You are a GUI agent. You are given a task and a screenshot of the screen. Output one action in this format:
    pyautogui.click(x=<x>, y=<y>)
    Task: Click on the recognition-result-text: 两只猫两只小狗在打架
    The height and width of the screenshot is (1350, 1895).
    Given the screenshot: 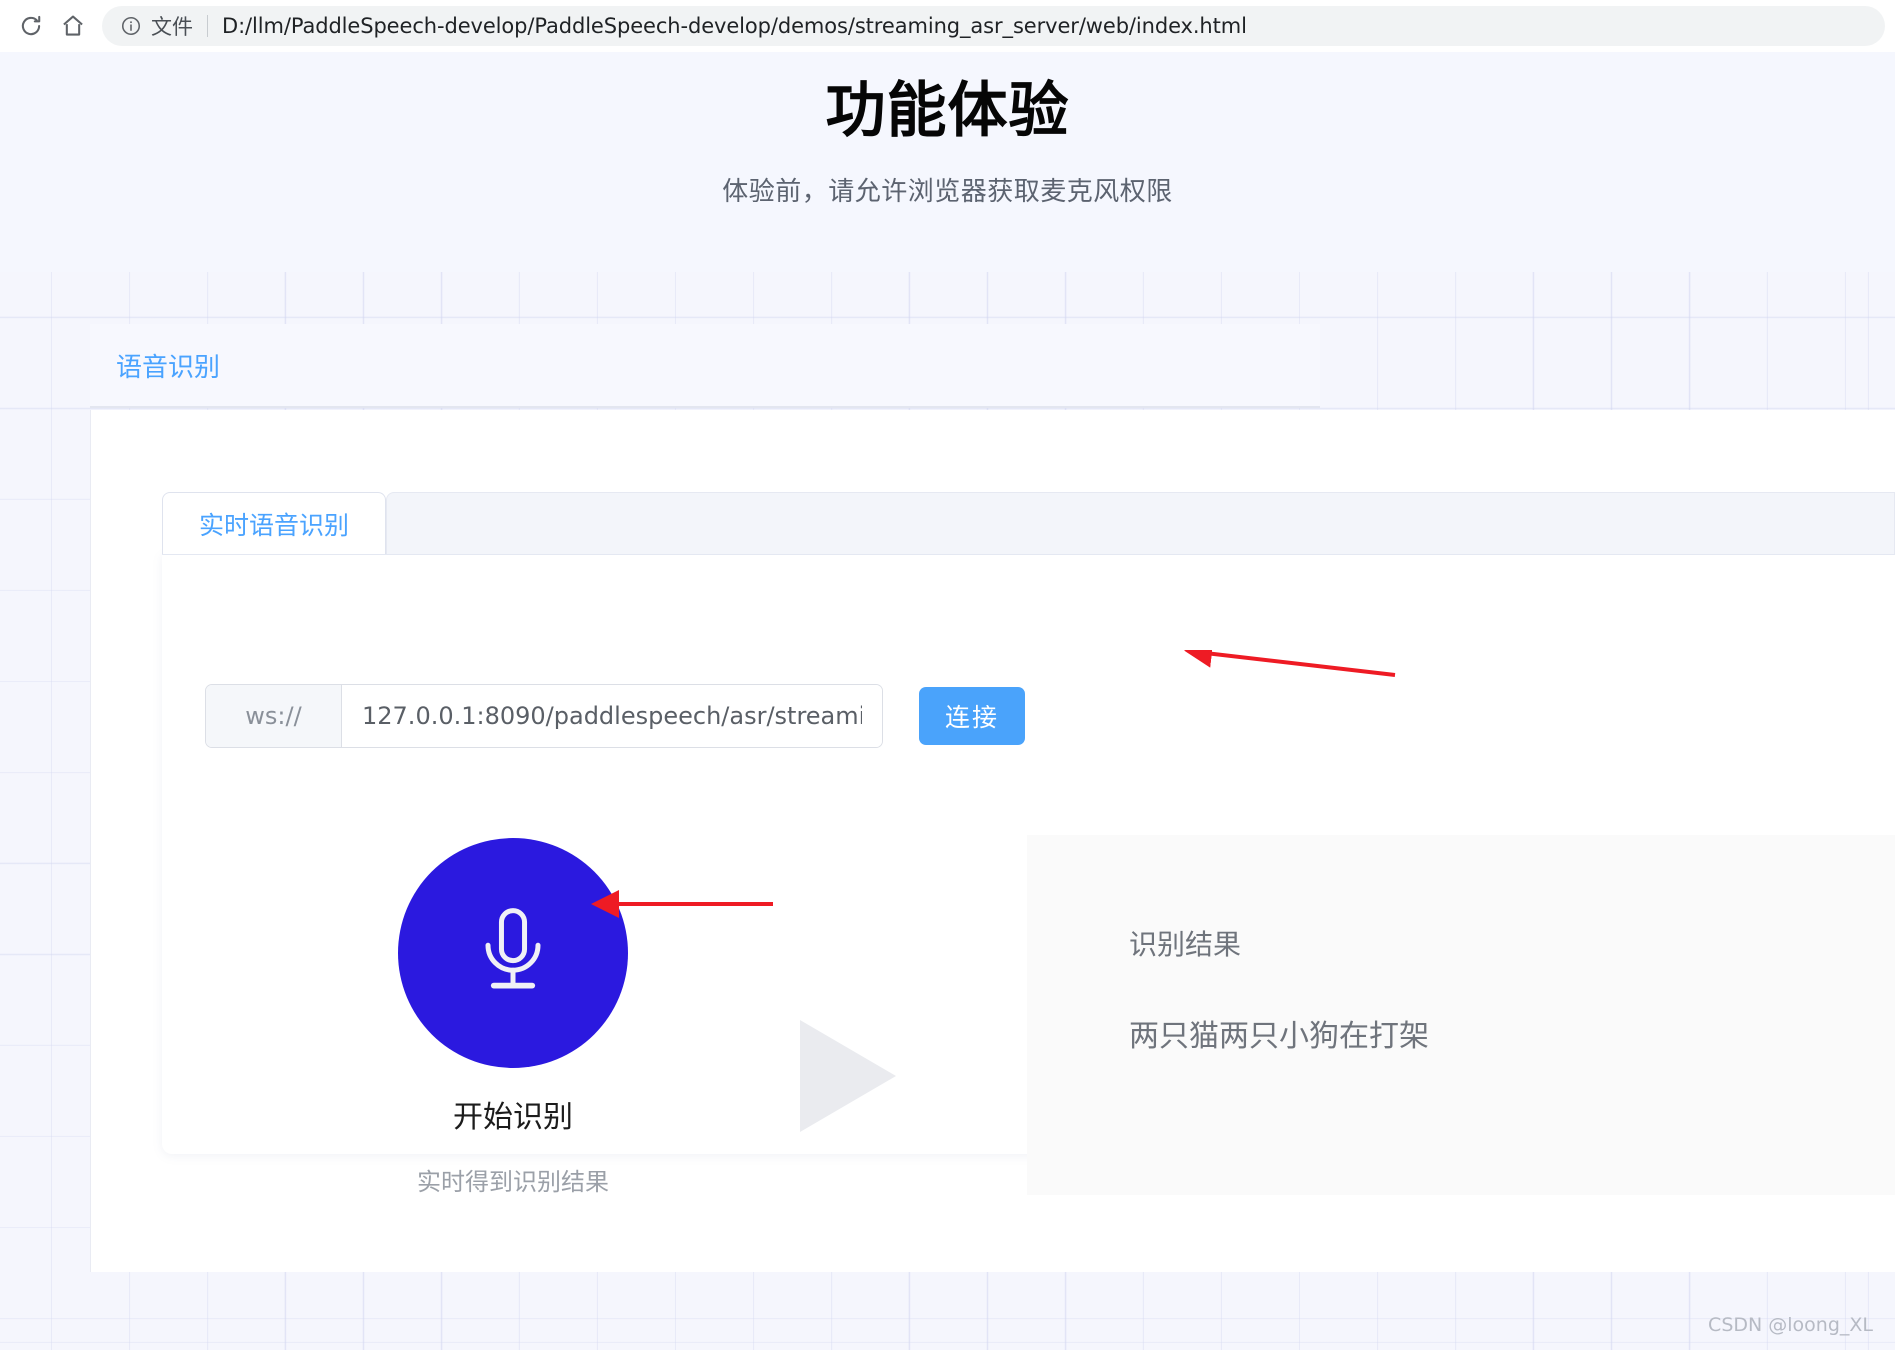 What is the action you would take?
    pyautogui.click(x=1279, y=1036)
    